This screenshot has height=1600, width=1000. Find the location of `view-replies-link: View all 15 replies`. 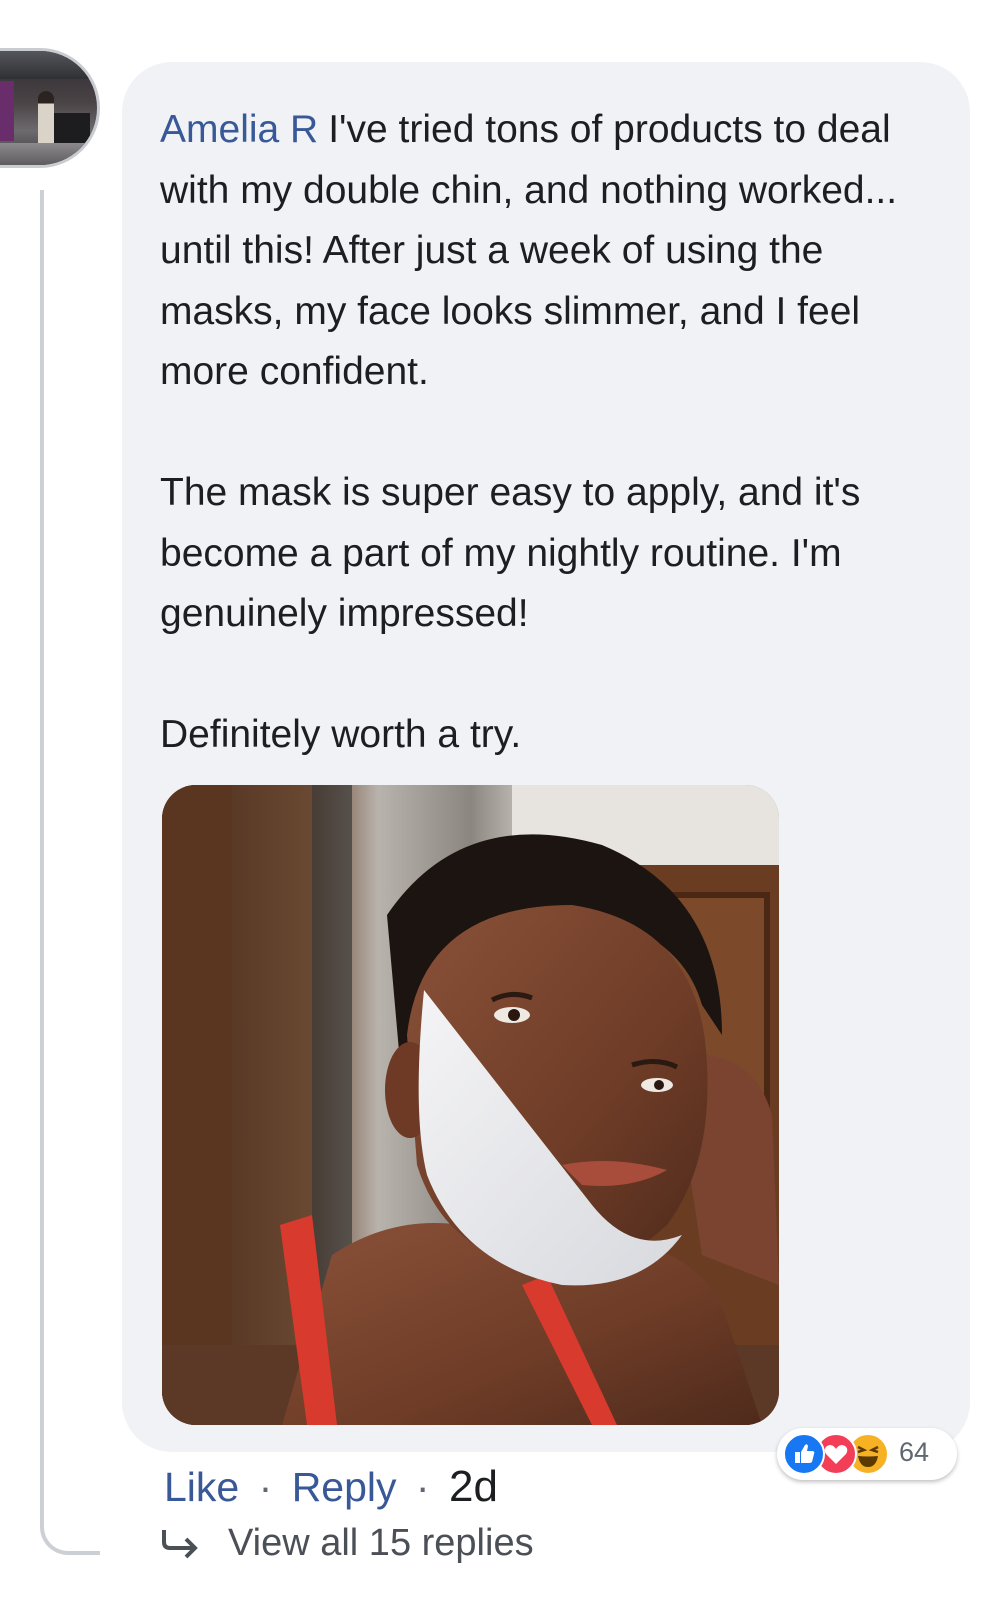

view-replies-link: View all 15 replies is located at coordinates (347, 1543).